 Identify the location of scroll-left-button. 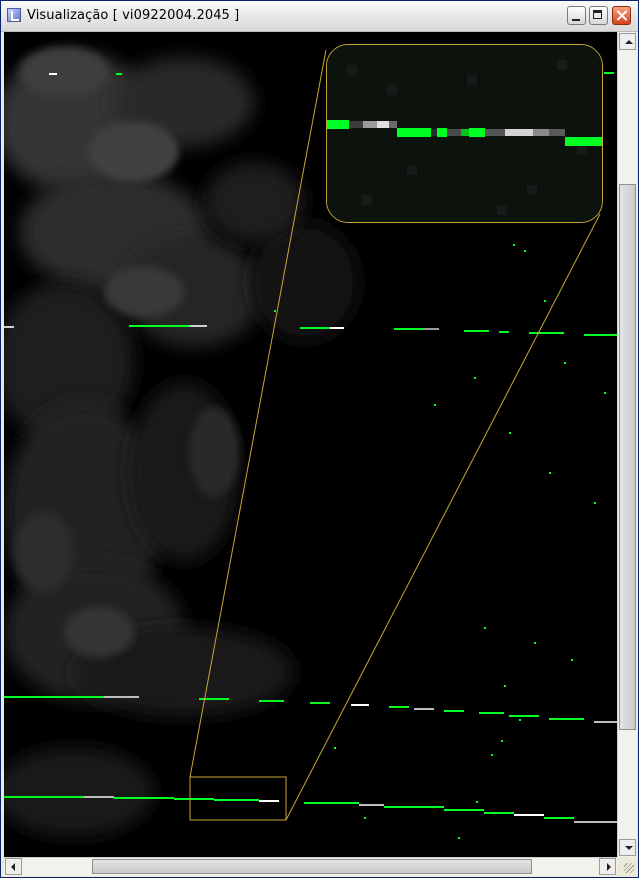
(13, 866).